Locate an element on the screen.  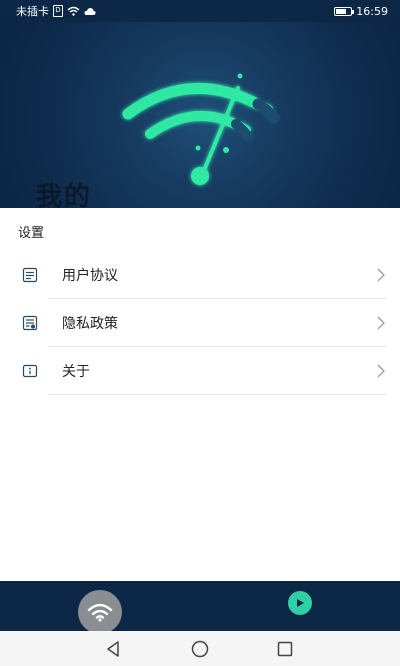
battery-icon is located at coordinates (344, 11).